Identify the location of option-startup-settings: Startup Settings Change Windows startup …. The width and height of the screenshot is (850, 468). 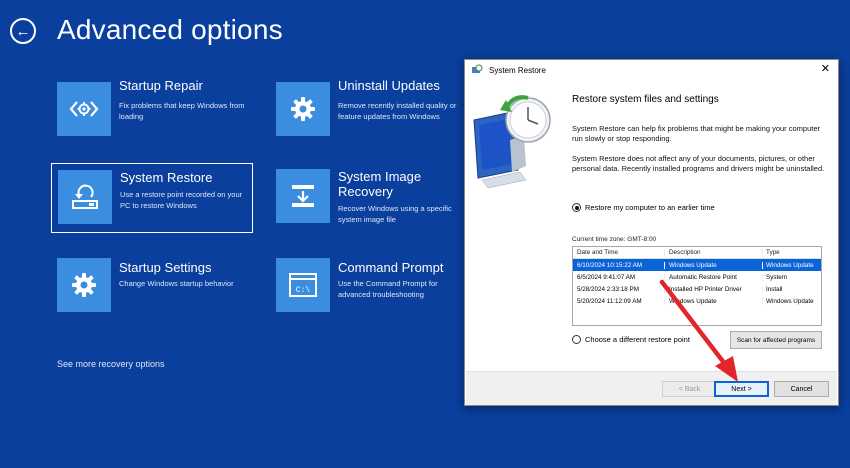
(151, 284).